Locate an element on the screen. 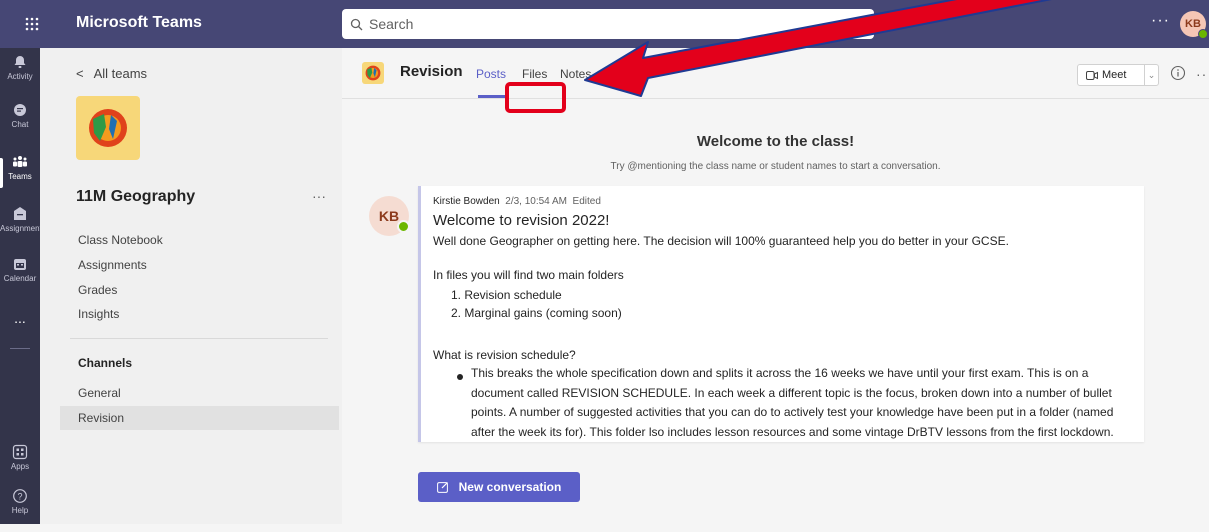 Image resolution: width=1209 pixels, height=532 pixels. annotation-arrow is located at coordinates (818, 48).